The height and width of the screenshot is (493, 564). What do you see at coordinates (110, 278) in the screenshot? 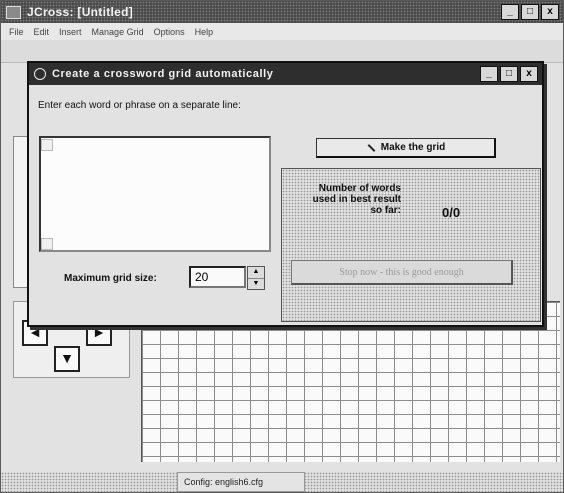
I see `max-grid-size-label: Maximum grid size:` at bounding box center [110, 278].